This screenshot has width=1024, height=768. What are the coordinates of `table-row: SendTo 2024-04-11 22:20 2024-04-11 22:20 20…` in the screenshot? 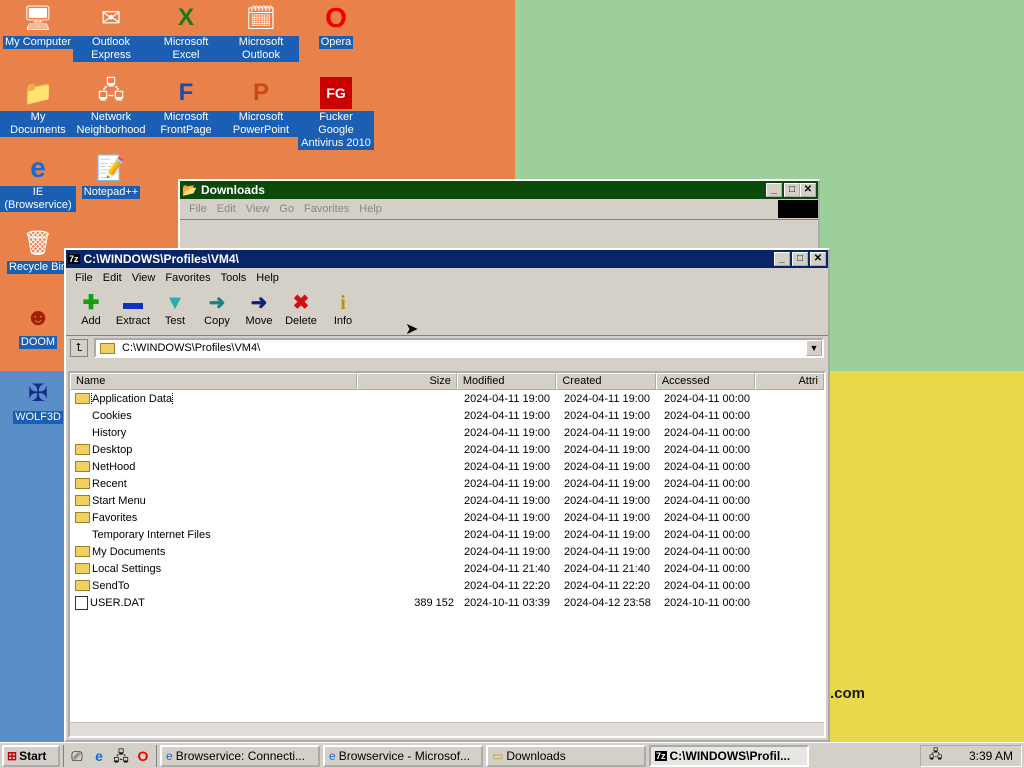 It's located at (447, 585).